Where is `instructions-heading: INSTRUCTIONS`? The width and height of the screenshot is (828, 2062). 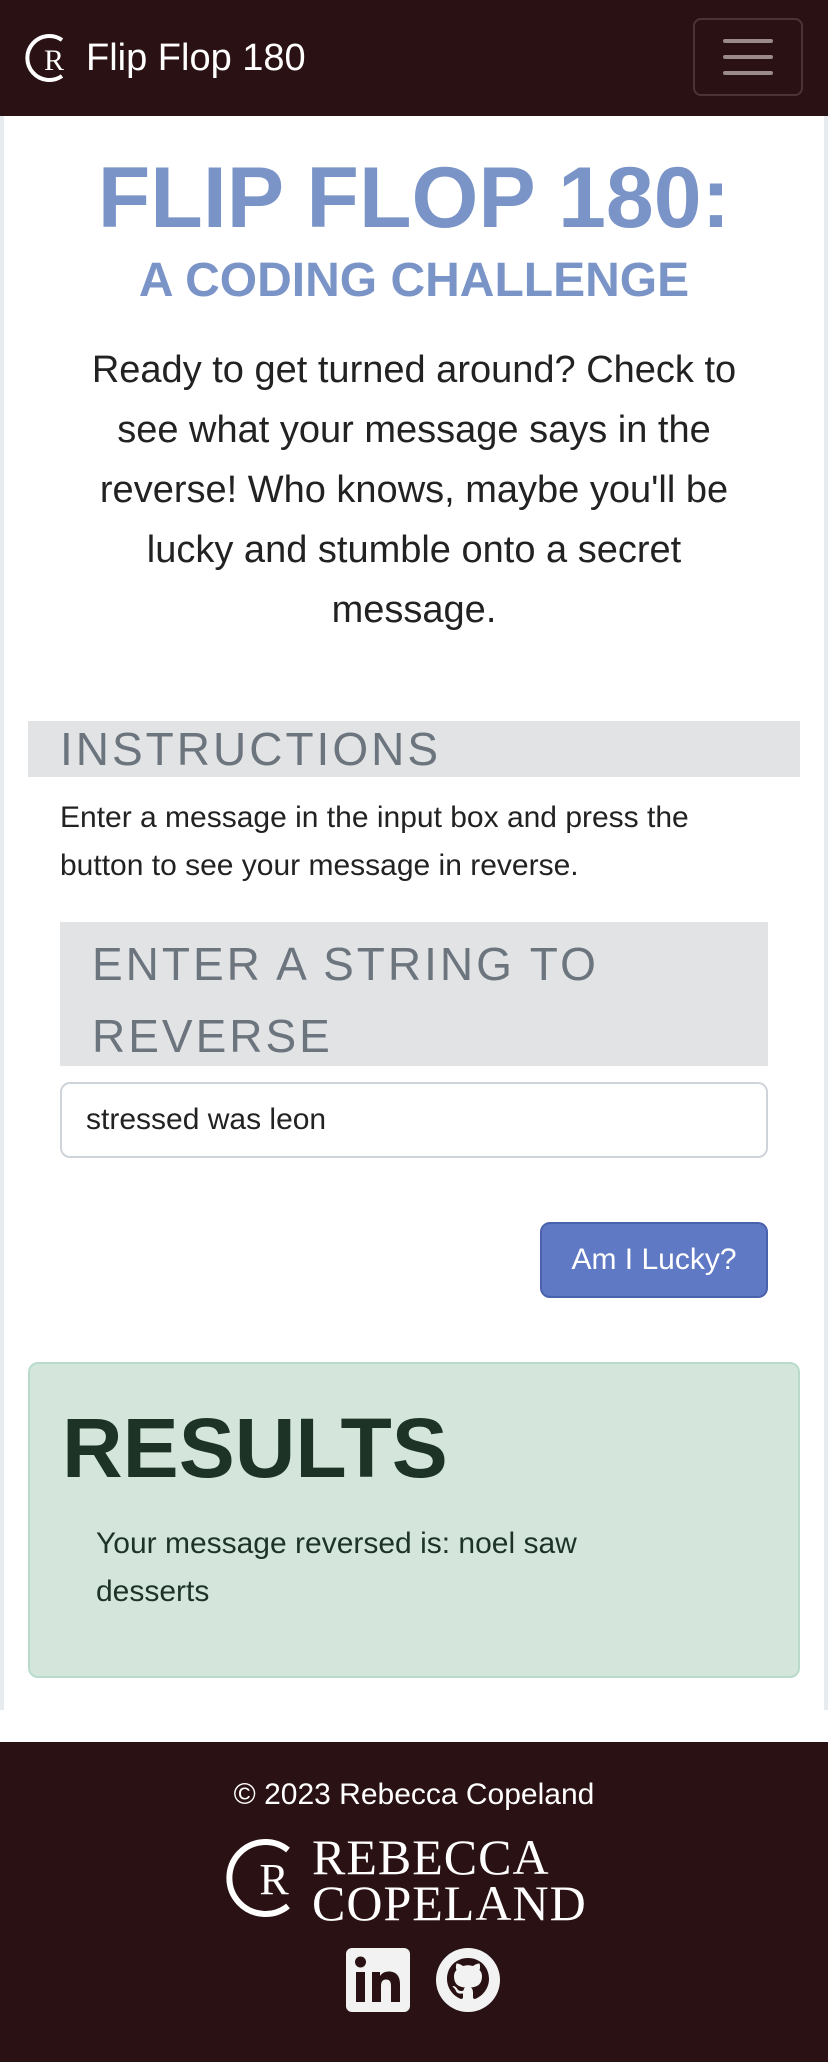
instructions-heading: INSTRUCTIONS is located at coordinates (414, 749).